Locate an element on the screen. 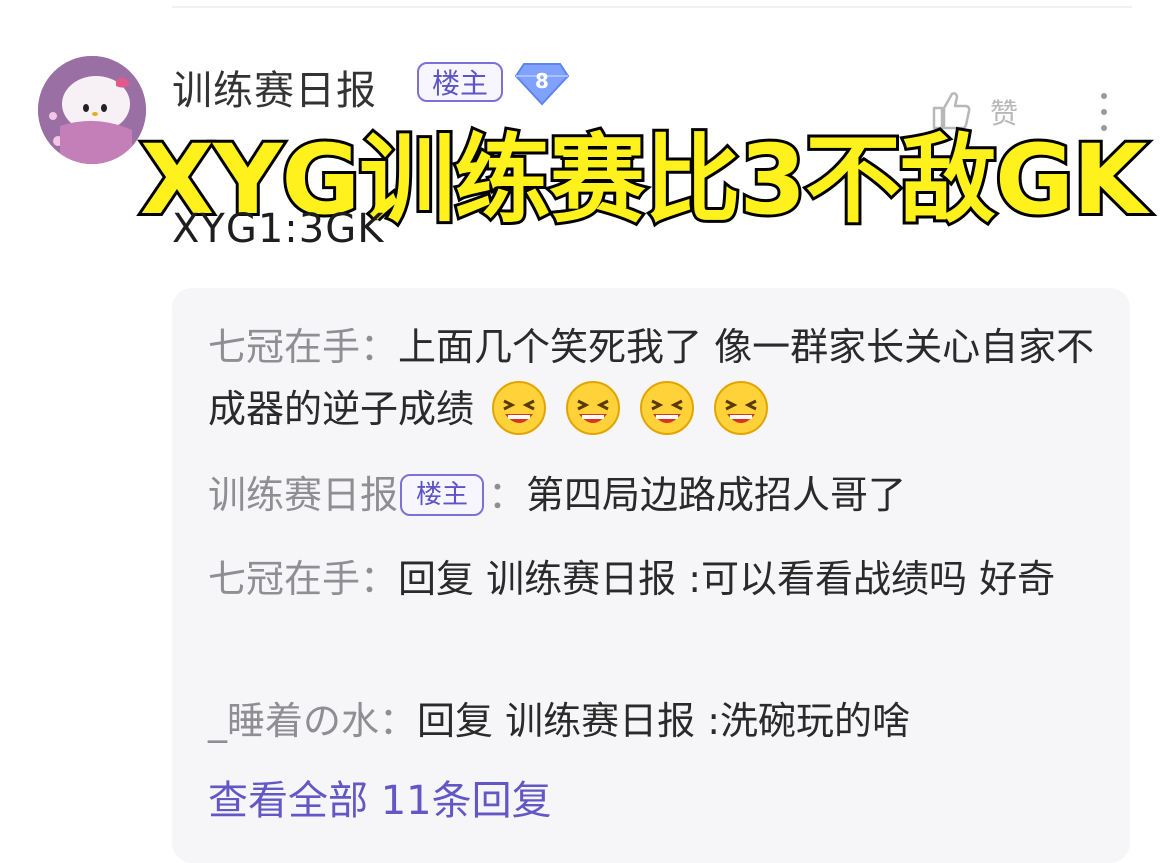 Image resolution: width=1170 pixels, height=863 pixels. view-all-replies-link: 查看全部 11条回复 is located at coordinates (380, 797).